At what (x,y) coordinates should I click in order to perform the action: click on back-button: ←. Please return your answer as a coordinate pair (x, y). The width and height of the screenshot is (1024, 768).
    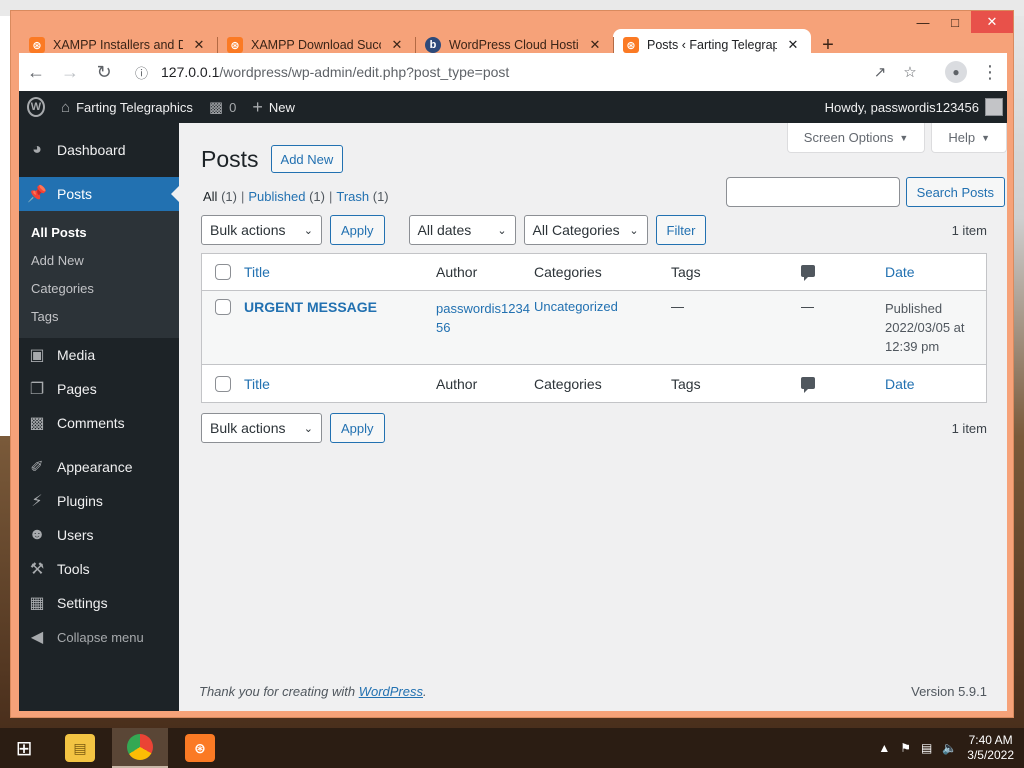
    Looking at the image, I should click on (36, 72).